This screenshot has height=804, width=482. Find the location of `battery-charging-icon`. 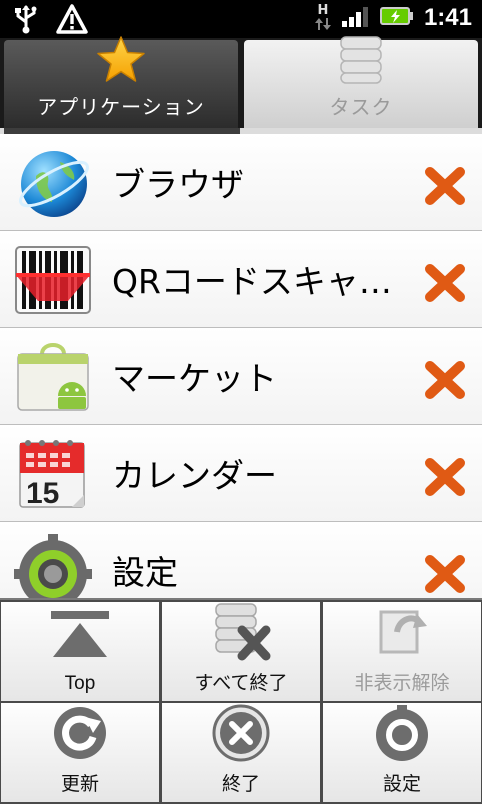

battery-charging-icon is located at coordinates (396, 18).